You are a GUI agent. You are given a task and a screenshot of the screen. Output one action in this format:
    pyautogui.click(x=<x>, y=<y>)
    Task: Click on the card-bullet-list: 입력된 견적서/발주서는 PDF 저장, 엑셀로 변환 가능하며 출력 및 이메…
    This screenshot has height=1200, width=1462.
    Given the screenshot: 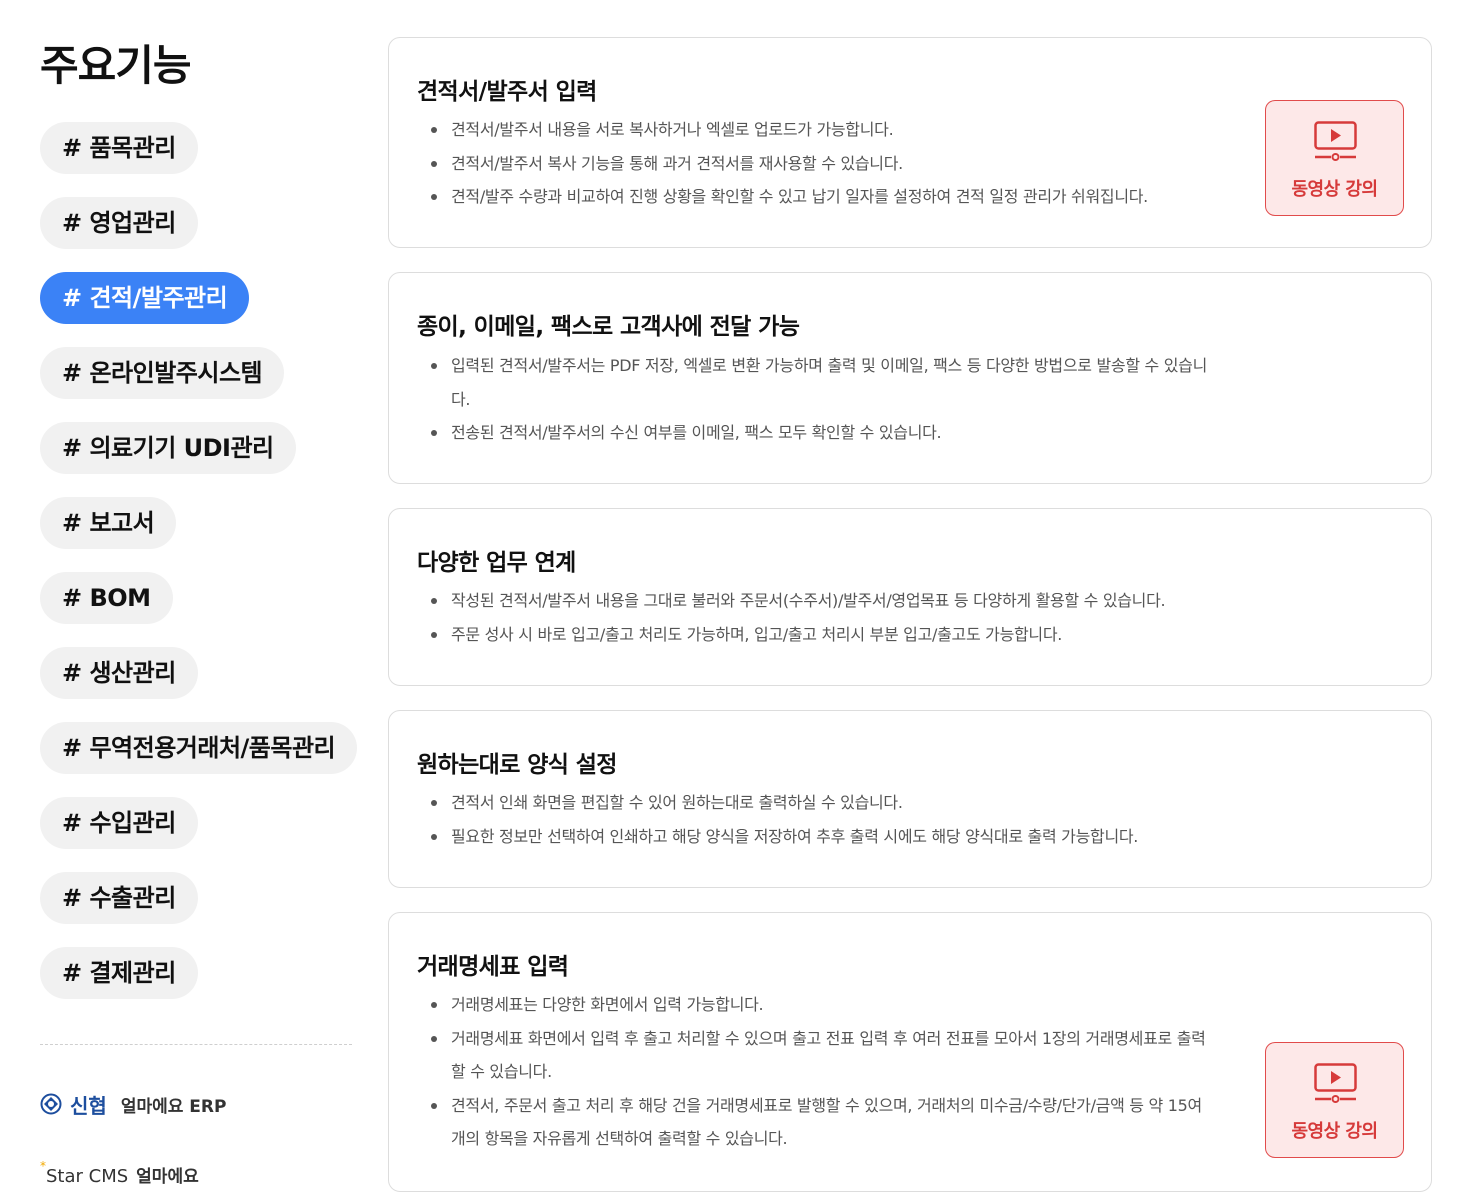 What is the action you would take?
    pyautogui.click(x=824, y=399)
    